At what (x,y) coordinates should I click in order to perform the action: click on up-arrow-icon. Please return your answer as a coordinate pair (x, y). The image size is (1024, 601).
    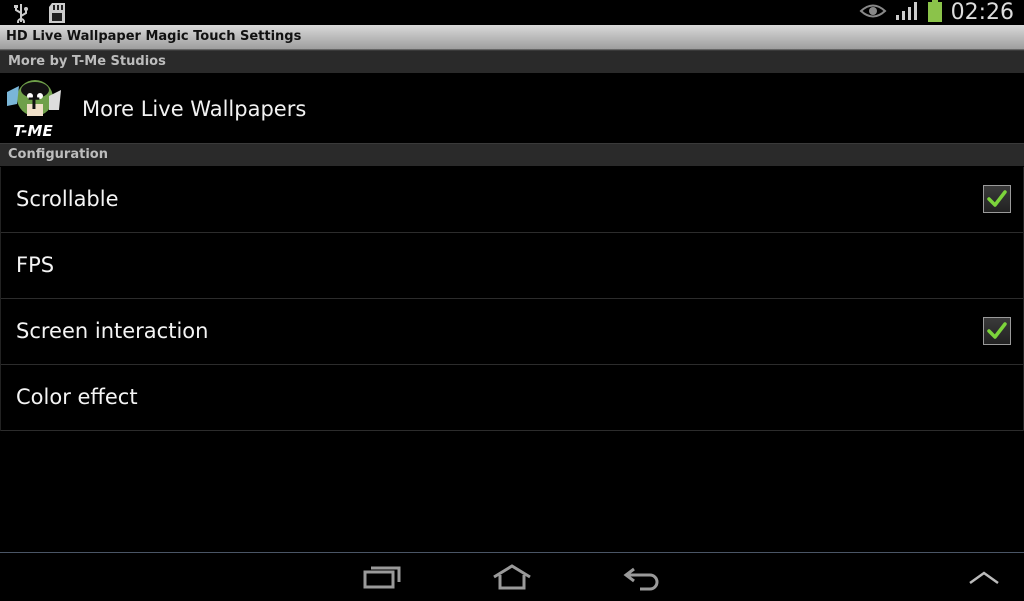
    Looking at the image, I should click on (984, 578).